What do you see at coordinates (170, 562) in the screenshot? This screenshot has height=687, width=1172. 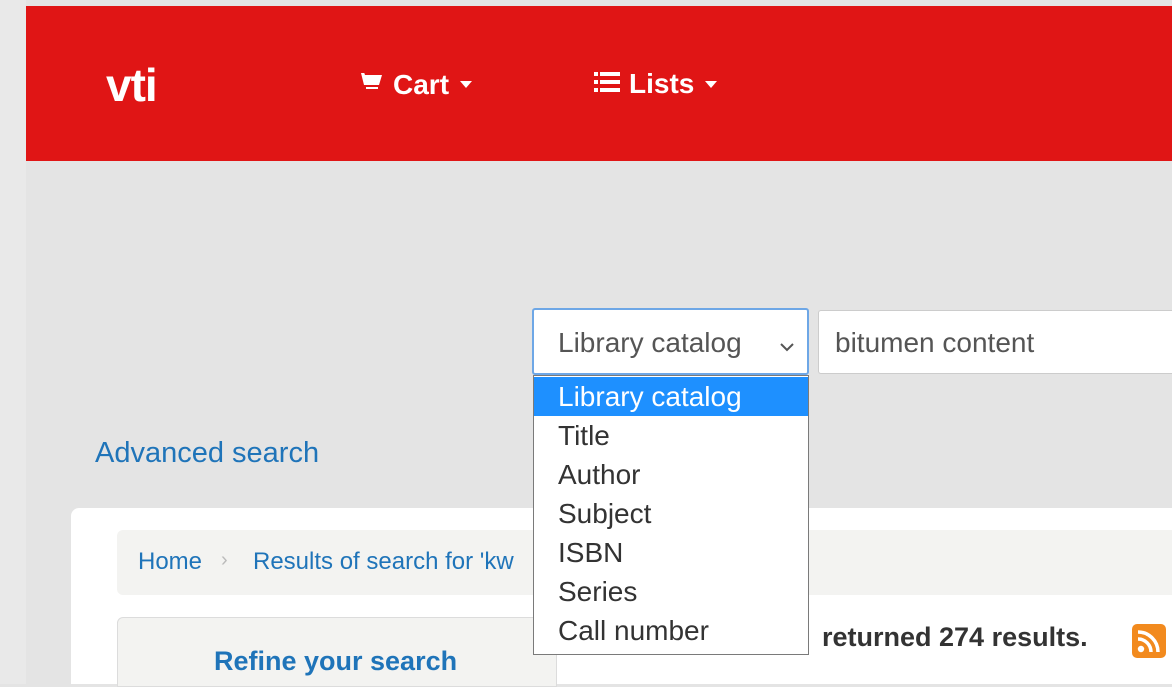 I see `breadcrumb-home-link: Home` at bounding box center [170, 562].